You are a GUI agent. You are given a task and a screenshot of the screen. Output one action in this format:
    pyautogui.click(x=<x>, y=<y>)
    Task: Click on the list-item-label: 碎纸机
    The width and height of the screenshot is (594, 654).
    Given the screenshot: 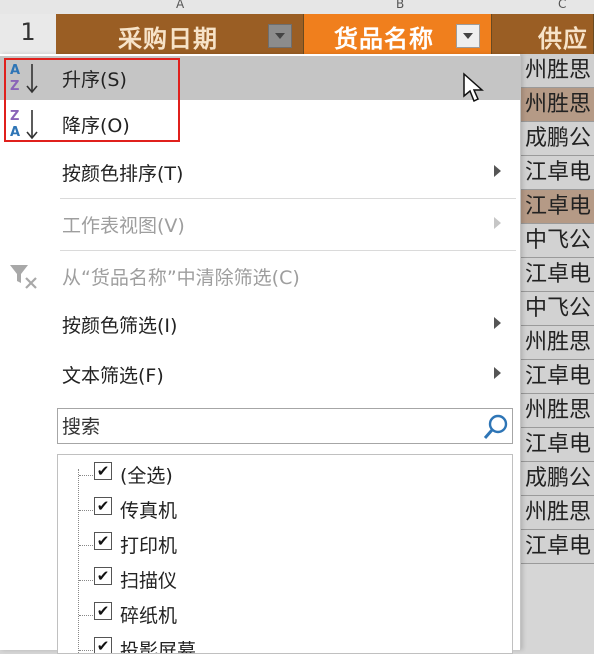 What is the action you would take?
    pyautogui.click(x=149, y=616)
    